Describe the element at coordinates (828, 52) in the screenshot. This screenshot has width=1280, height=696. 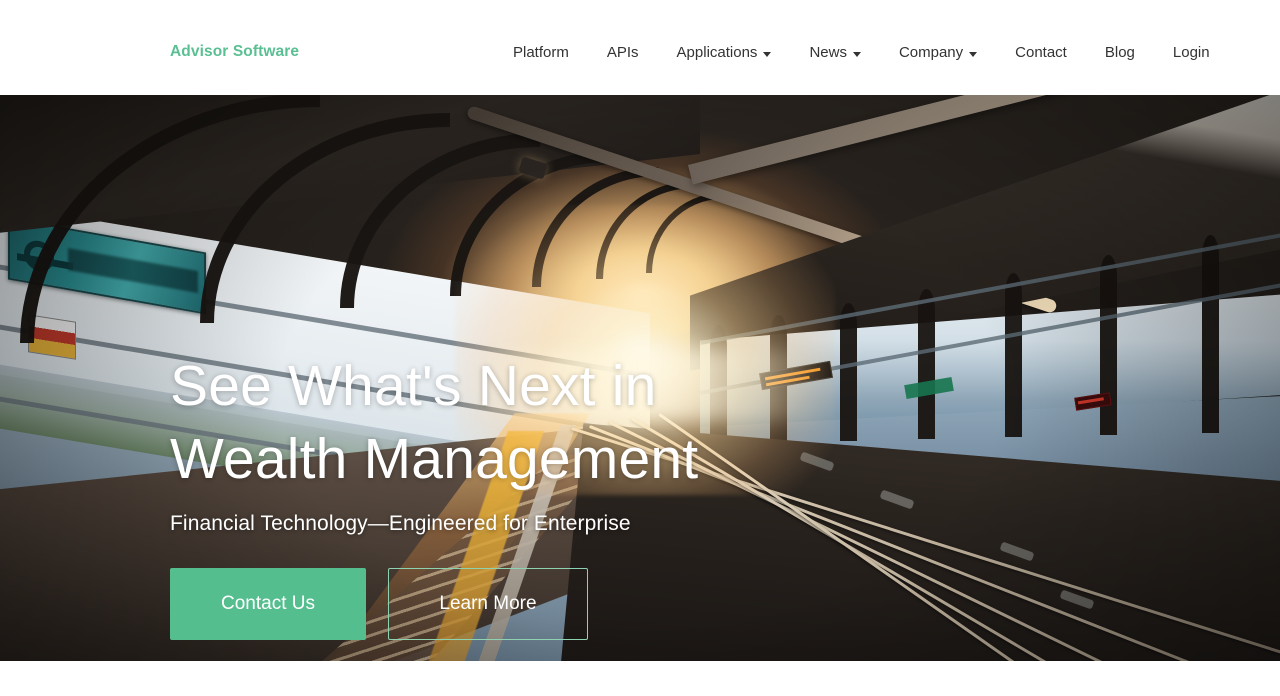
I see `nav-item-label: News` at that location.